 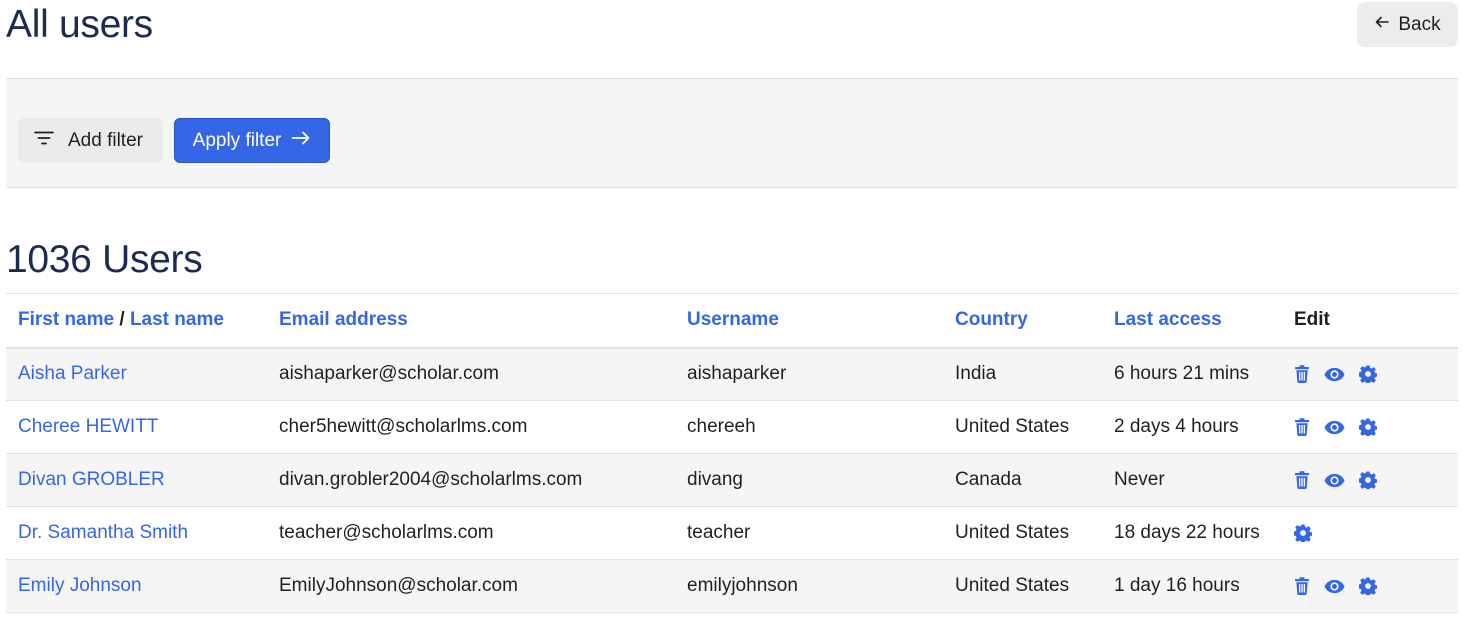 What do you see at coordinates (386, 532) in the screenshot?
I see `email-cell: teacher@scholarlms.com` at bounding box center [386, 532].